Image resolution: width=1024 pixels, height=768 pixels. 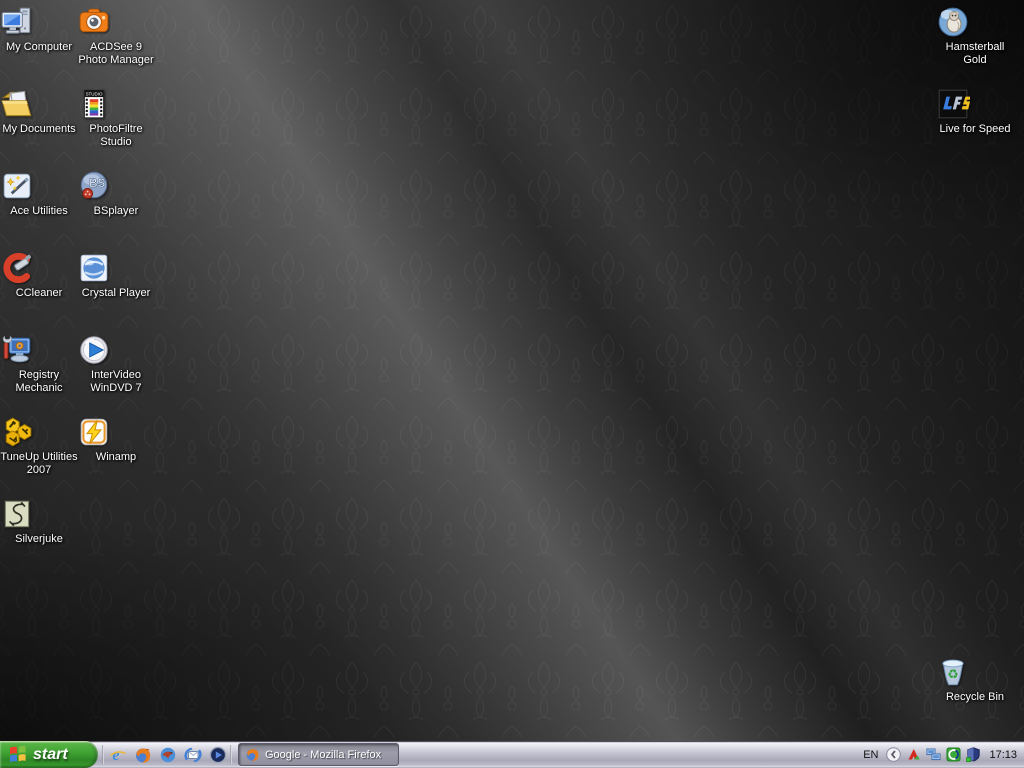 What do you see at coordinates (913, 754) in the screenshot?
I see `red-green-utility-tray-icon` at bounding box center [913, 754].